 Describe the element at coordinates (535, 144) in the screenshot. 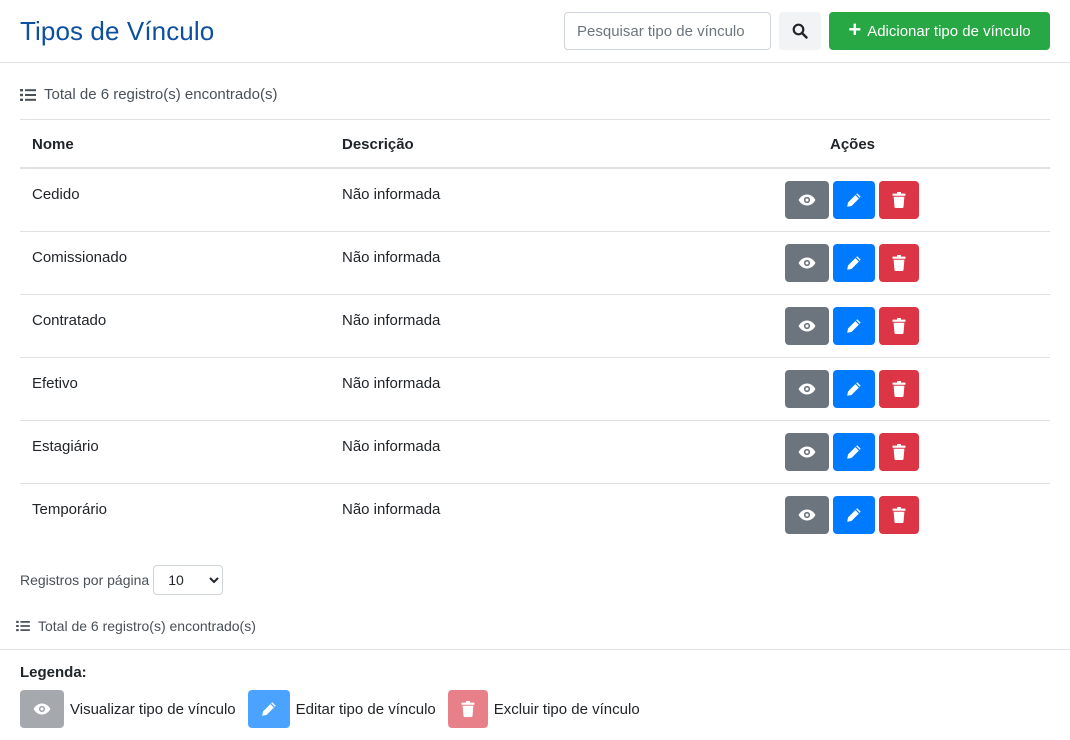

I see `table-header: Nome Descrição Ações` at that location.